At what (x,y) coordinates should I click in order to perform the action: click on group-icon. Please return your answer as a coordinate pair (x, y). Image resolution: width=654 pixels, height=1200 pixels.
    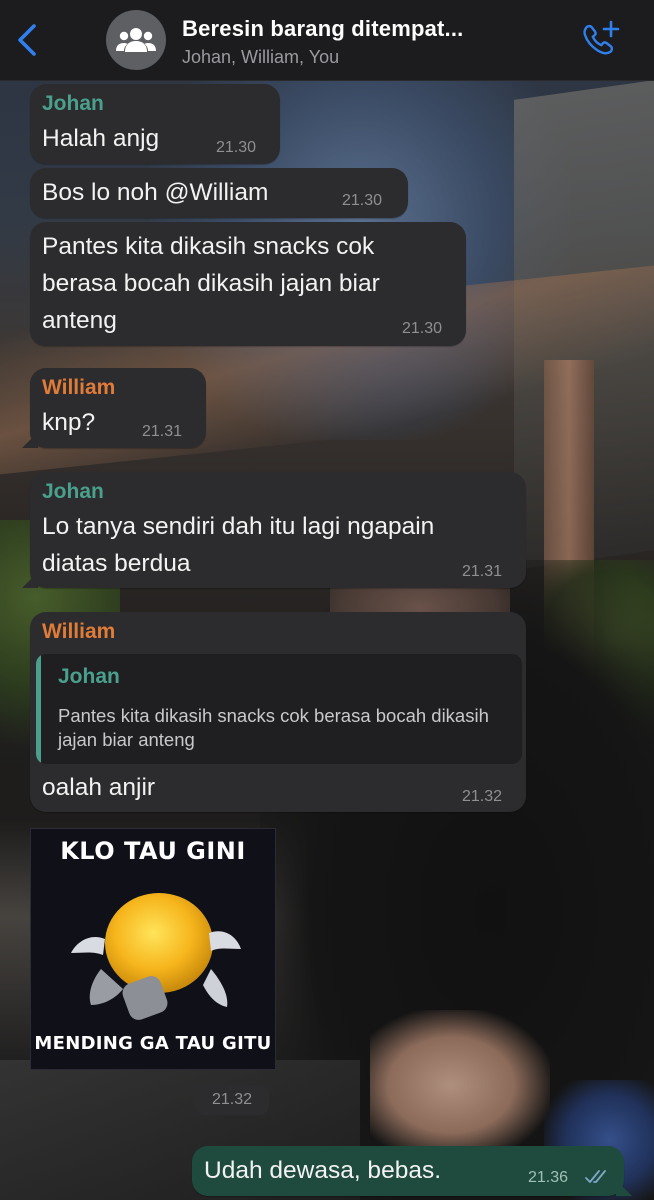
    Looking at the image, I should click on (136, 40).